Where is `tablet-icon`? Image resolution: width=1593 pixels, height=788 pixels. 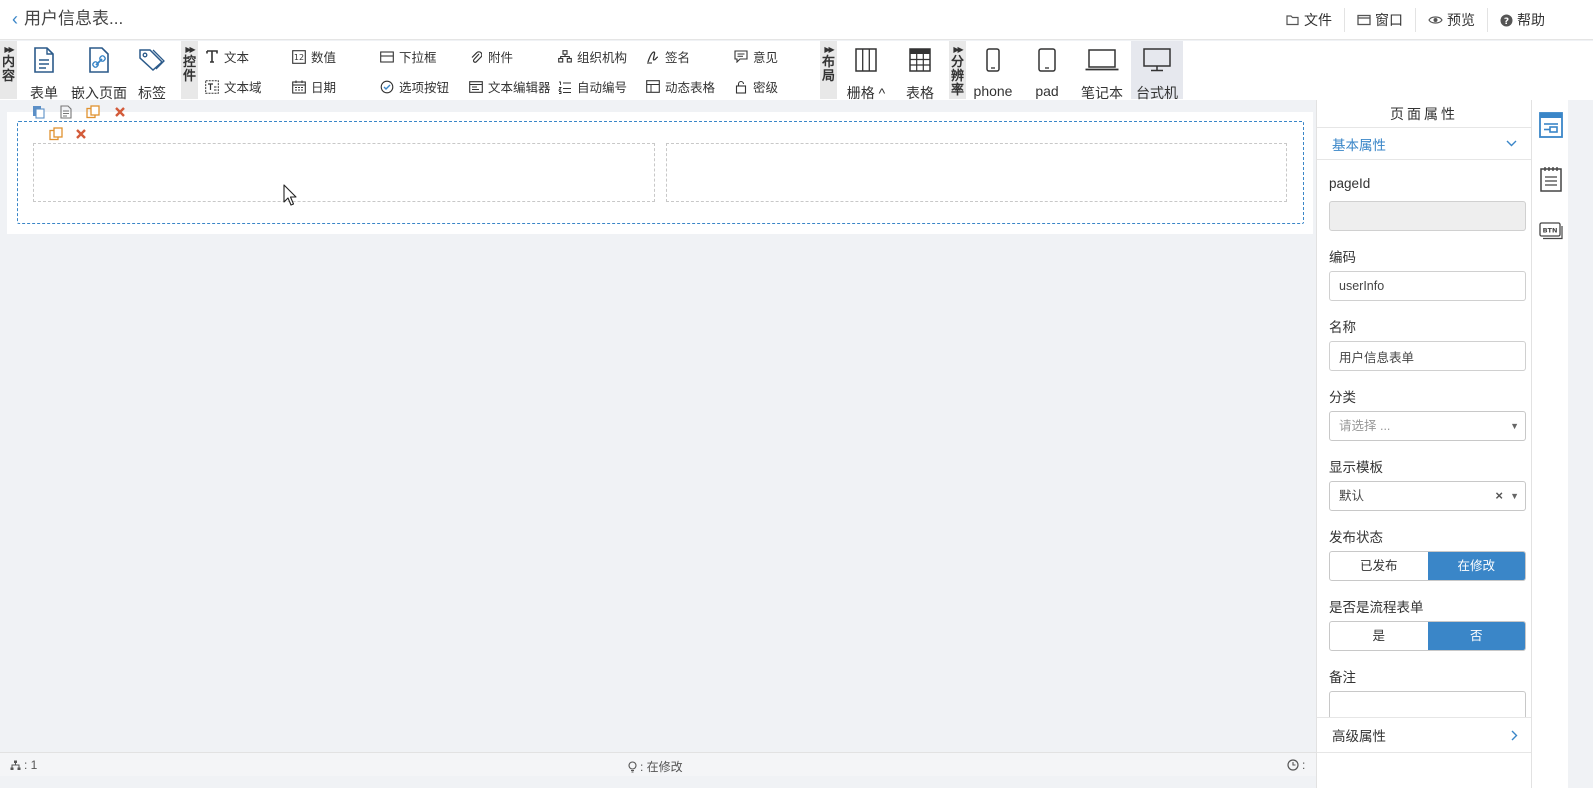
tablet-icon is located at coordinates (1047, 60).